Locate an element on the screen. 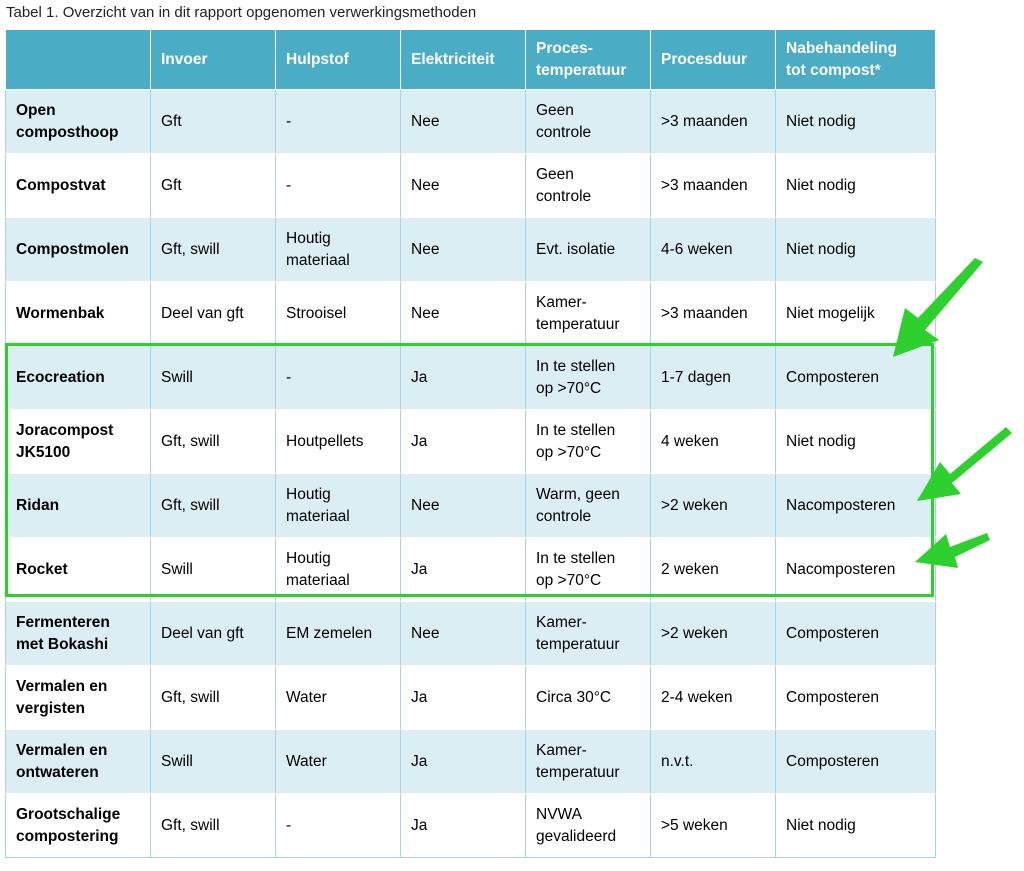 Image resolution: width=1024 pixels, height=871 pixels. header-cell: Invoer is located at coordinates (213, 59).